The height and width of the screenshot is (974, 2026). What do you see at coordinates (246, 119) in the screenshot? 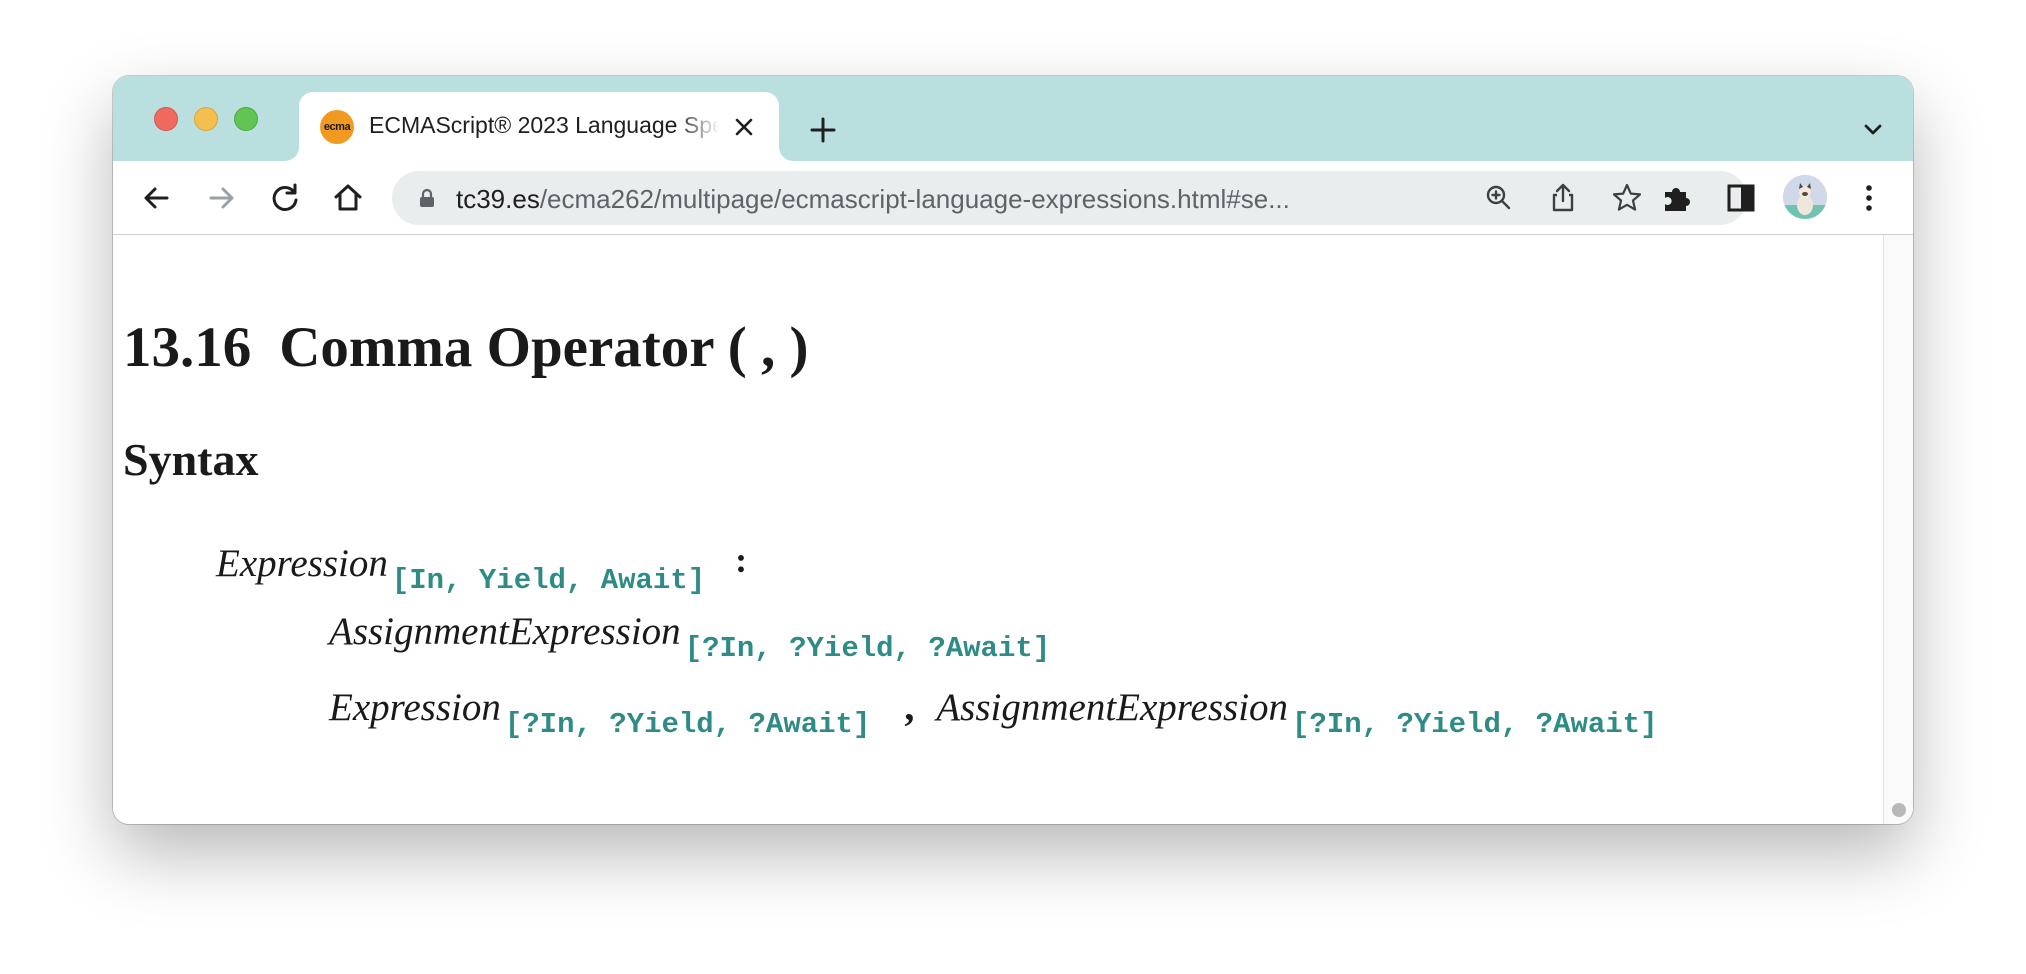
I see `maximize-window-button` at bounding box center [246, 119].